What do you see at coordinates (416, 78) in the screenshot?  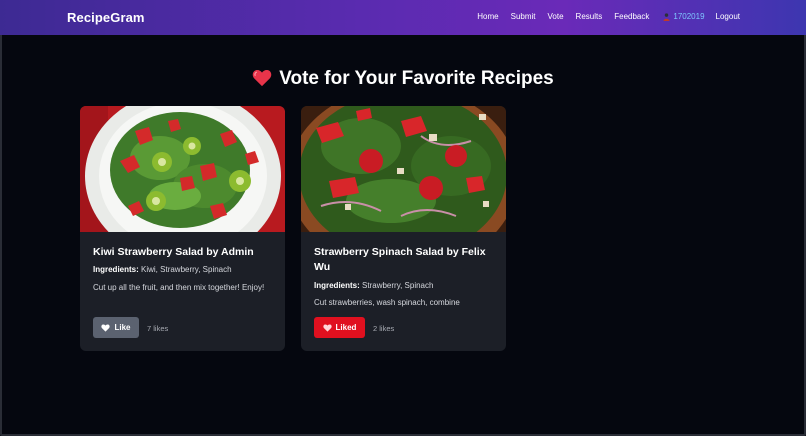 I see `page-title-text: Vote for Your Favorite Recipes` at bounding box center [416, 78].